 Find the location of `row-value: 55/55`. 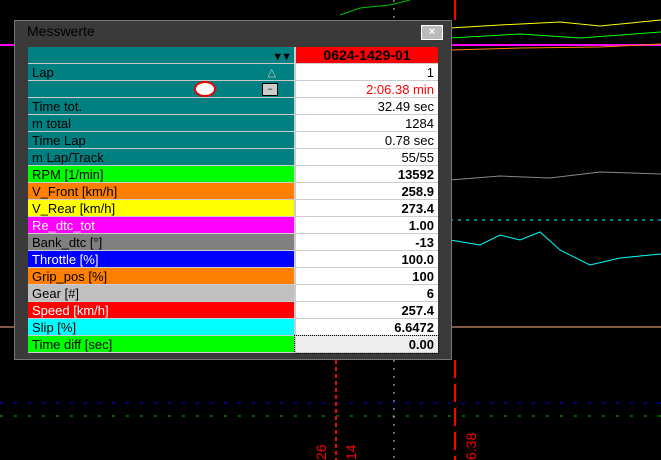

row-value: 55/55 is located at coordinates (366, 157).